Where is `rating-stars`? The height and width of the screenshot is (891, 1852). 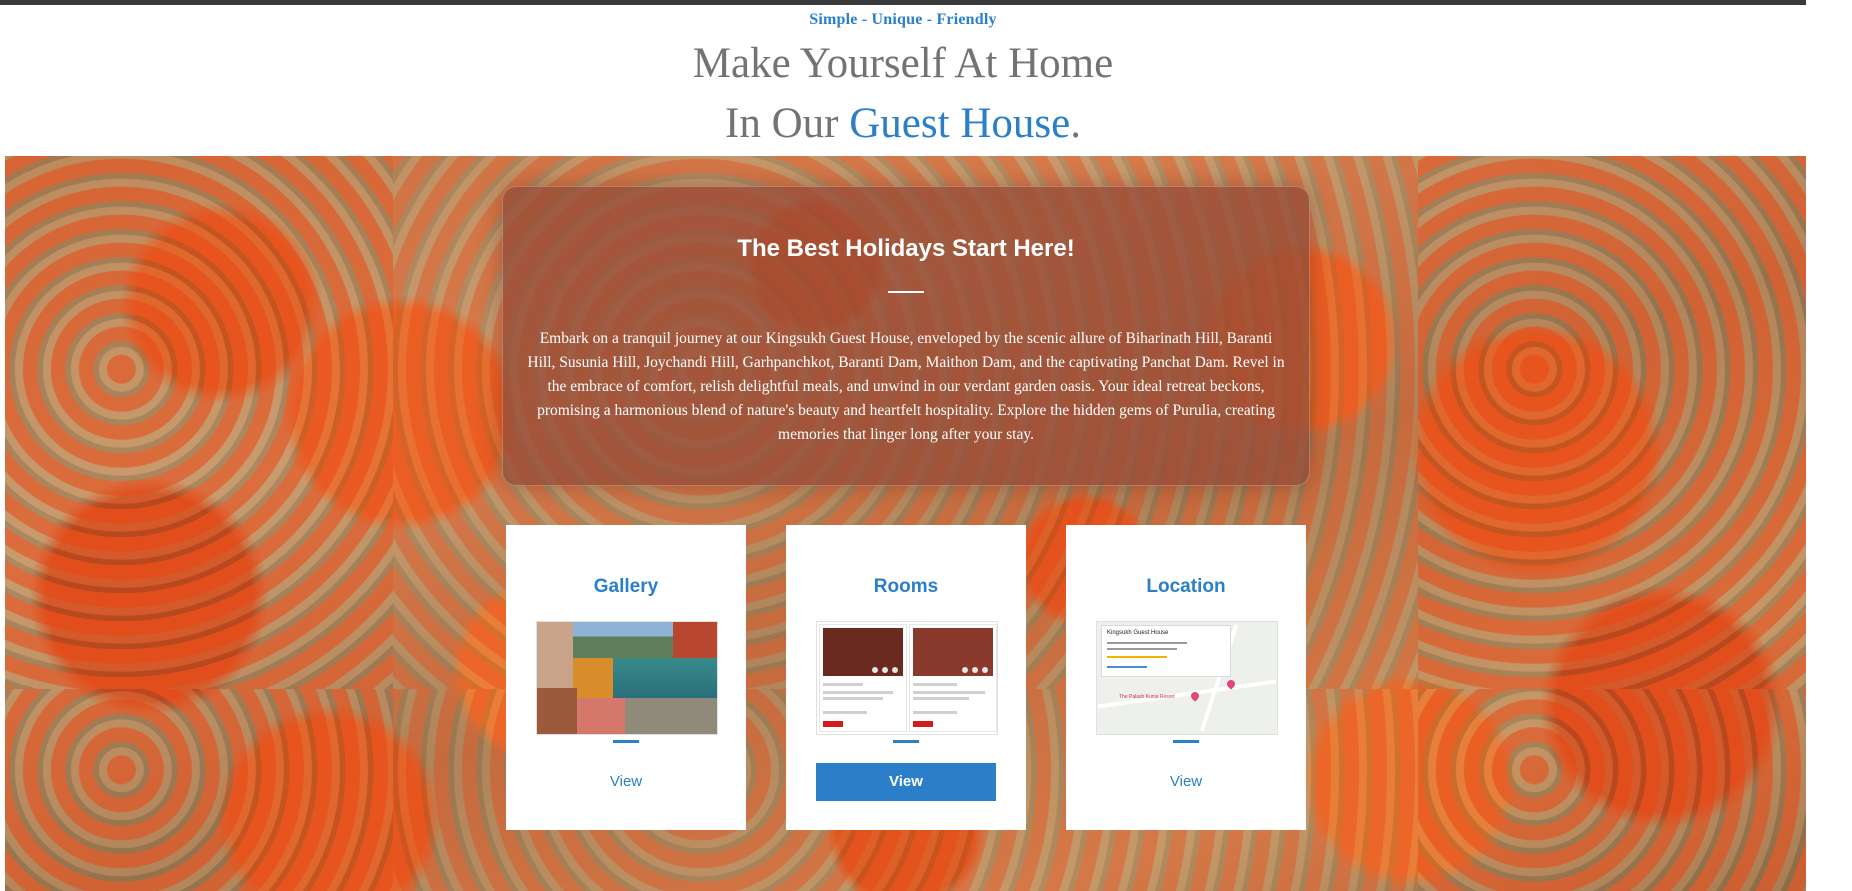
rating-stars is located at coordinates (1137, 657).